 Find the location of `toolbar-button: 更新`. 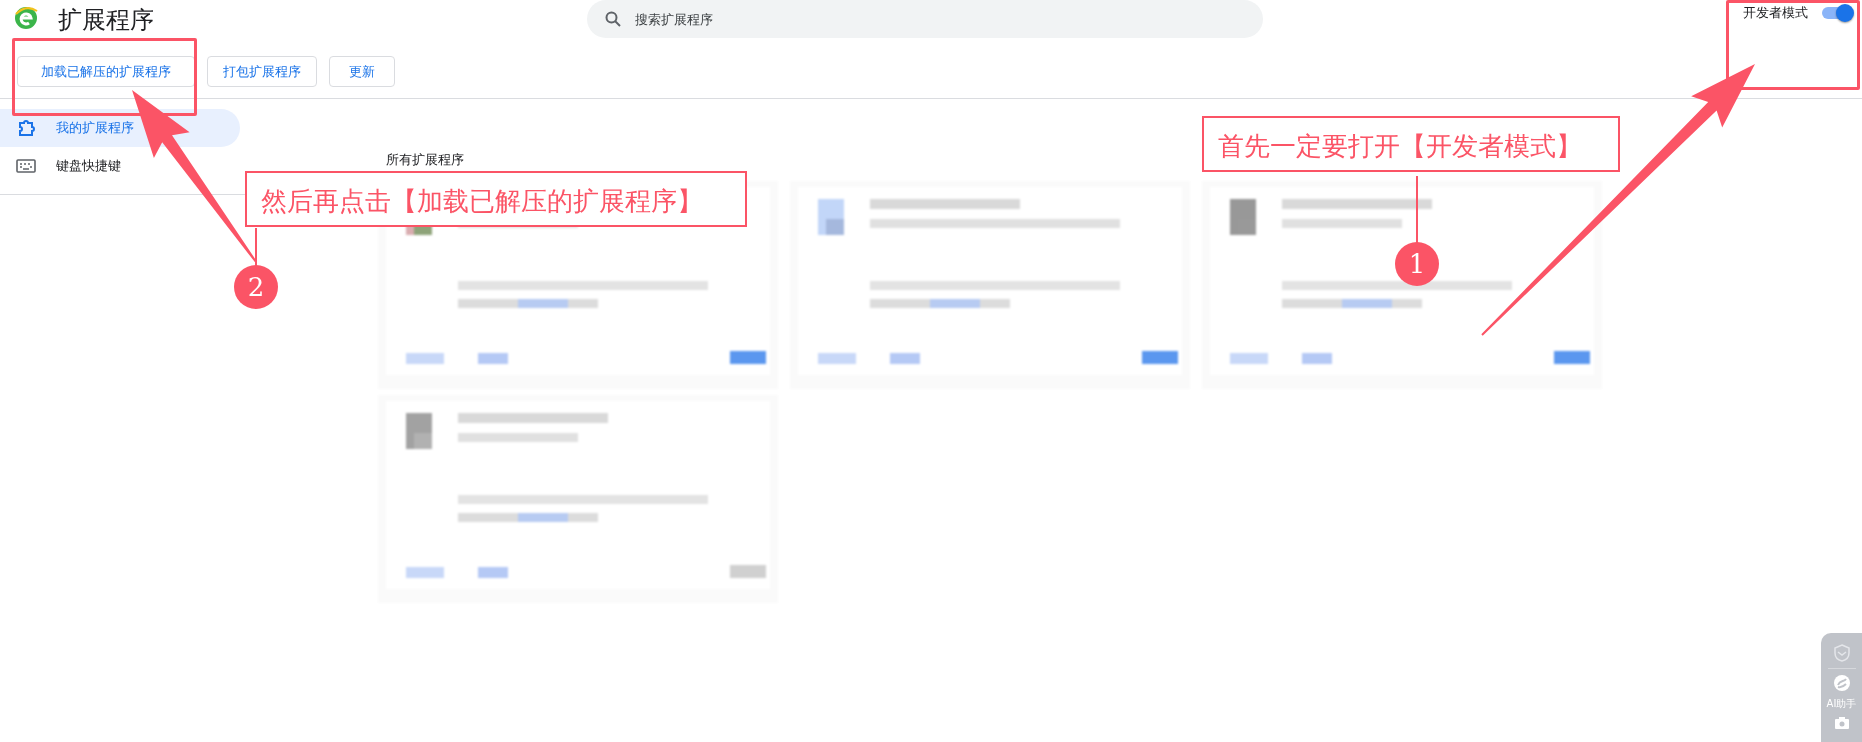

toolbar-button: 更新 is located at coordinates (362, 71).